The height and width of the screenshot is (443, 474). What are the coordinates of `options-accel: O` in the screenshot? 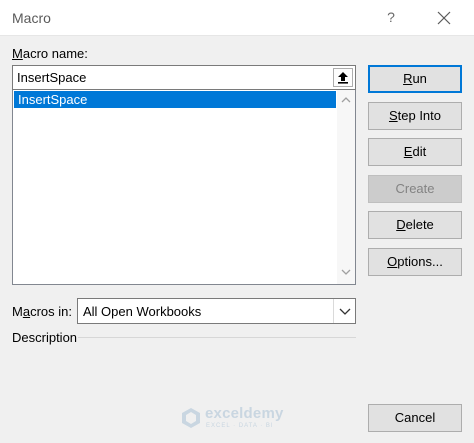 It's located at (392, 261).